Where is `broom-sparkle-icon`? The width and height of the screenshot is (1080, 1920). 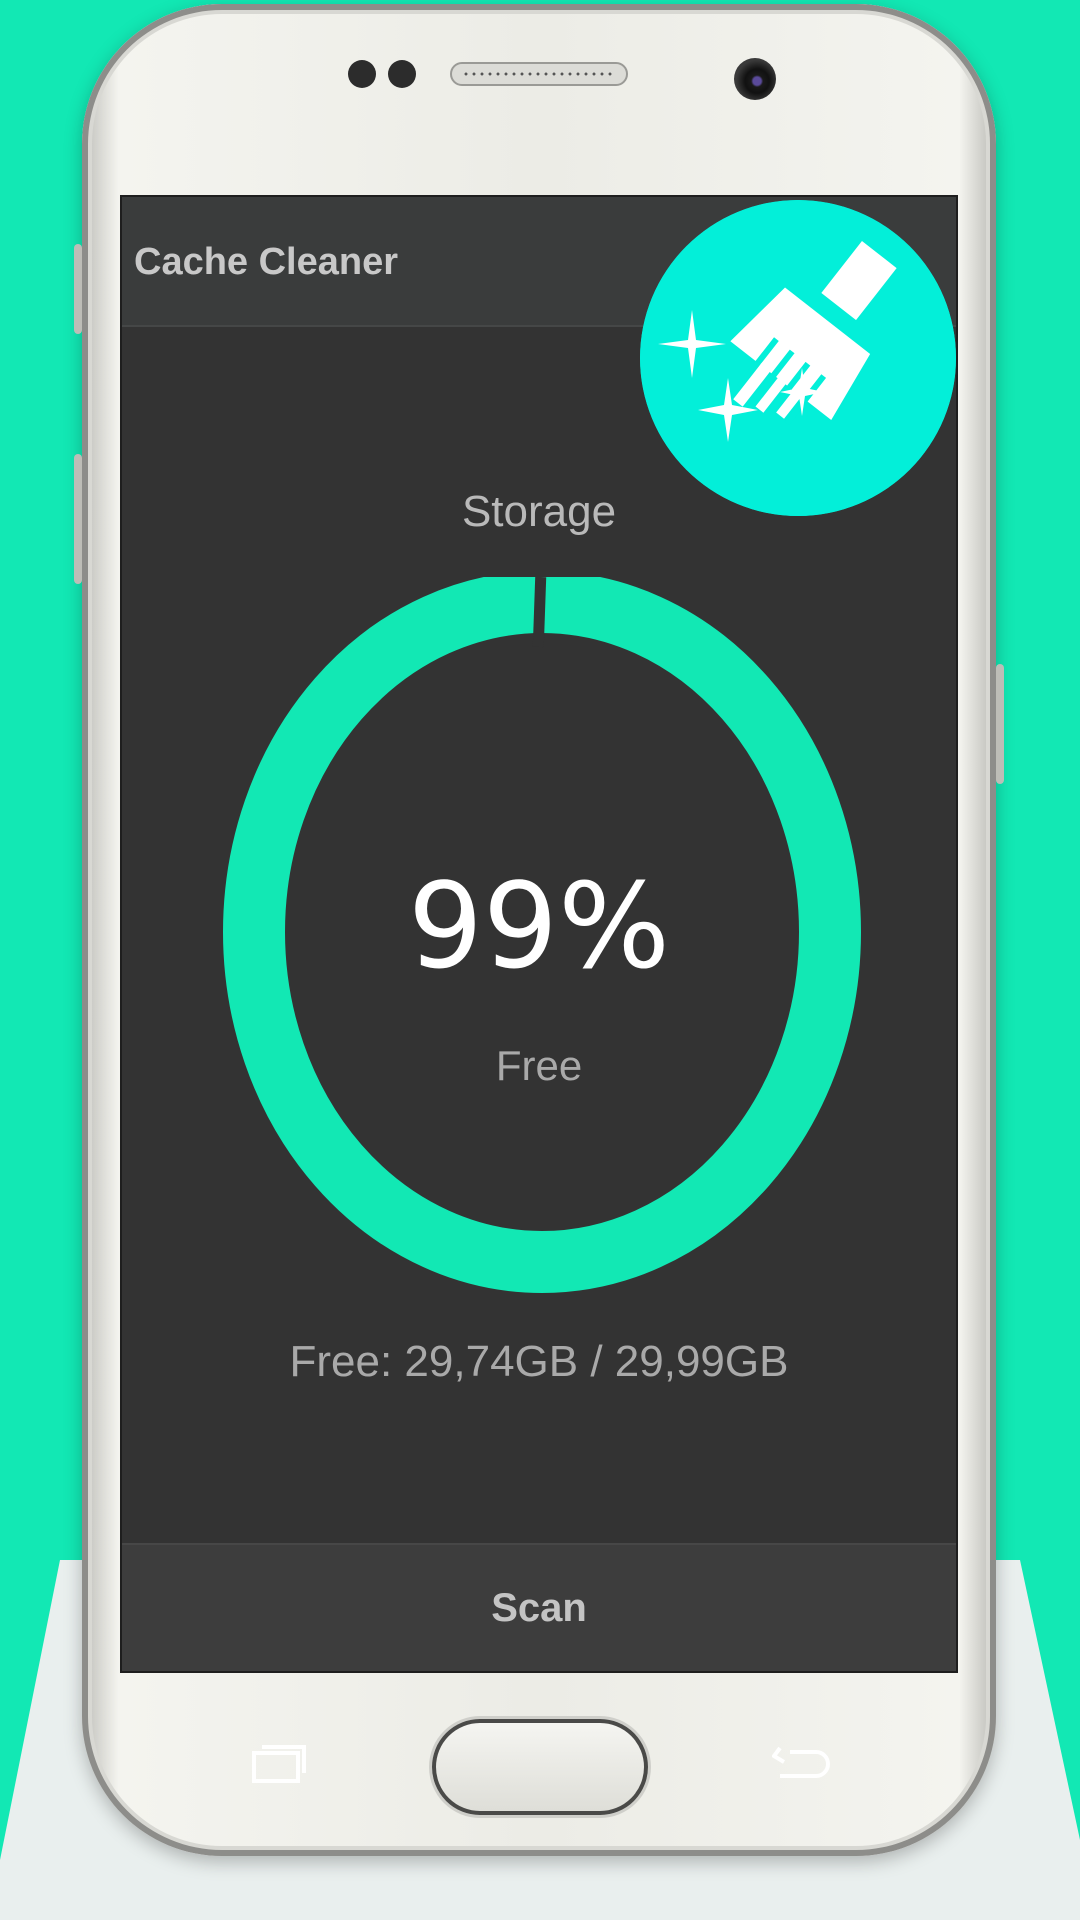
broom-sparkle-icon is located at coordinates (798, 358).